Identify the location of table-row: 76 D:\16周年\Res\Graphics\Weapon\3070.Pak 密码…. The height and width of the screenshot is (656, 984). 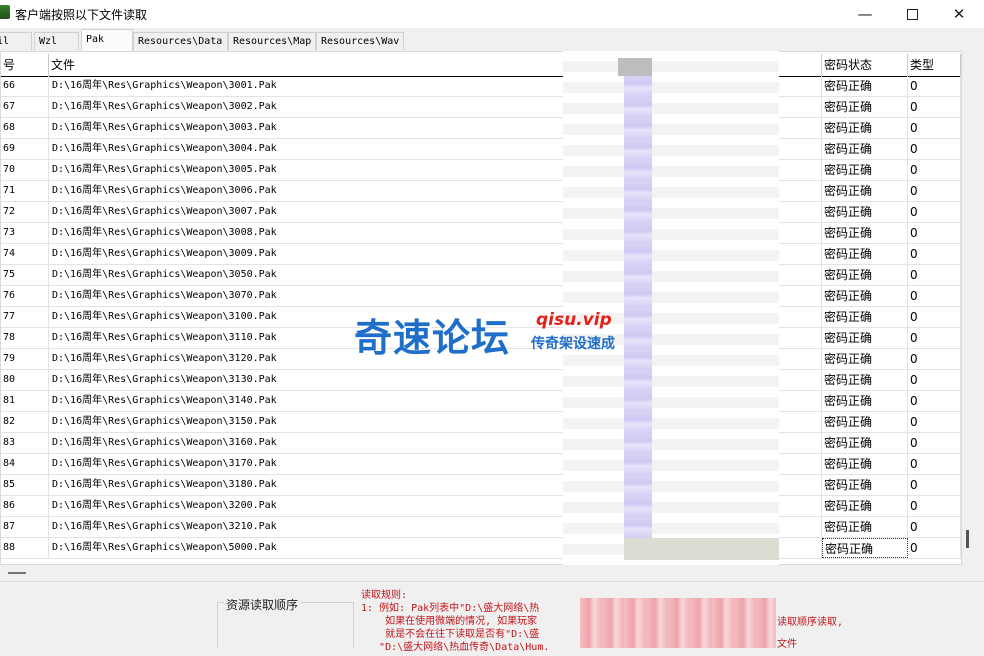
(481, 296).